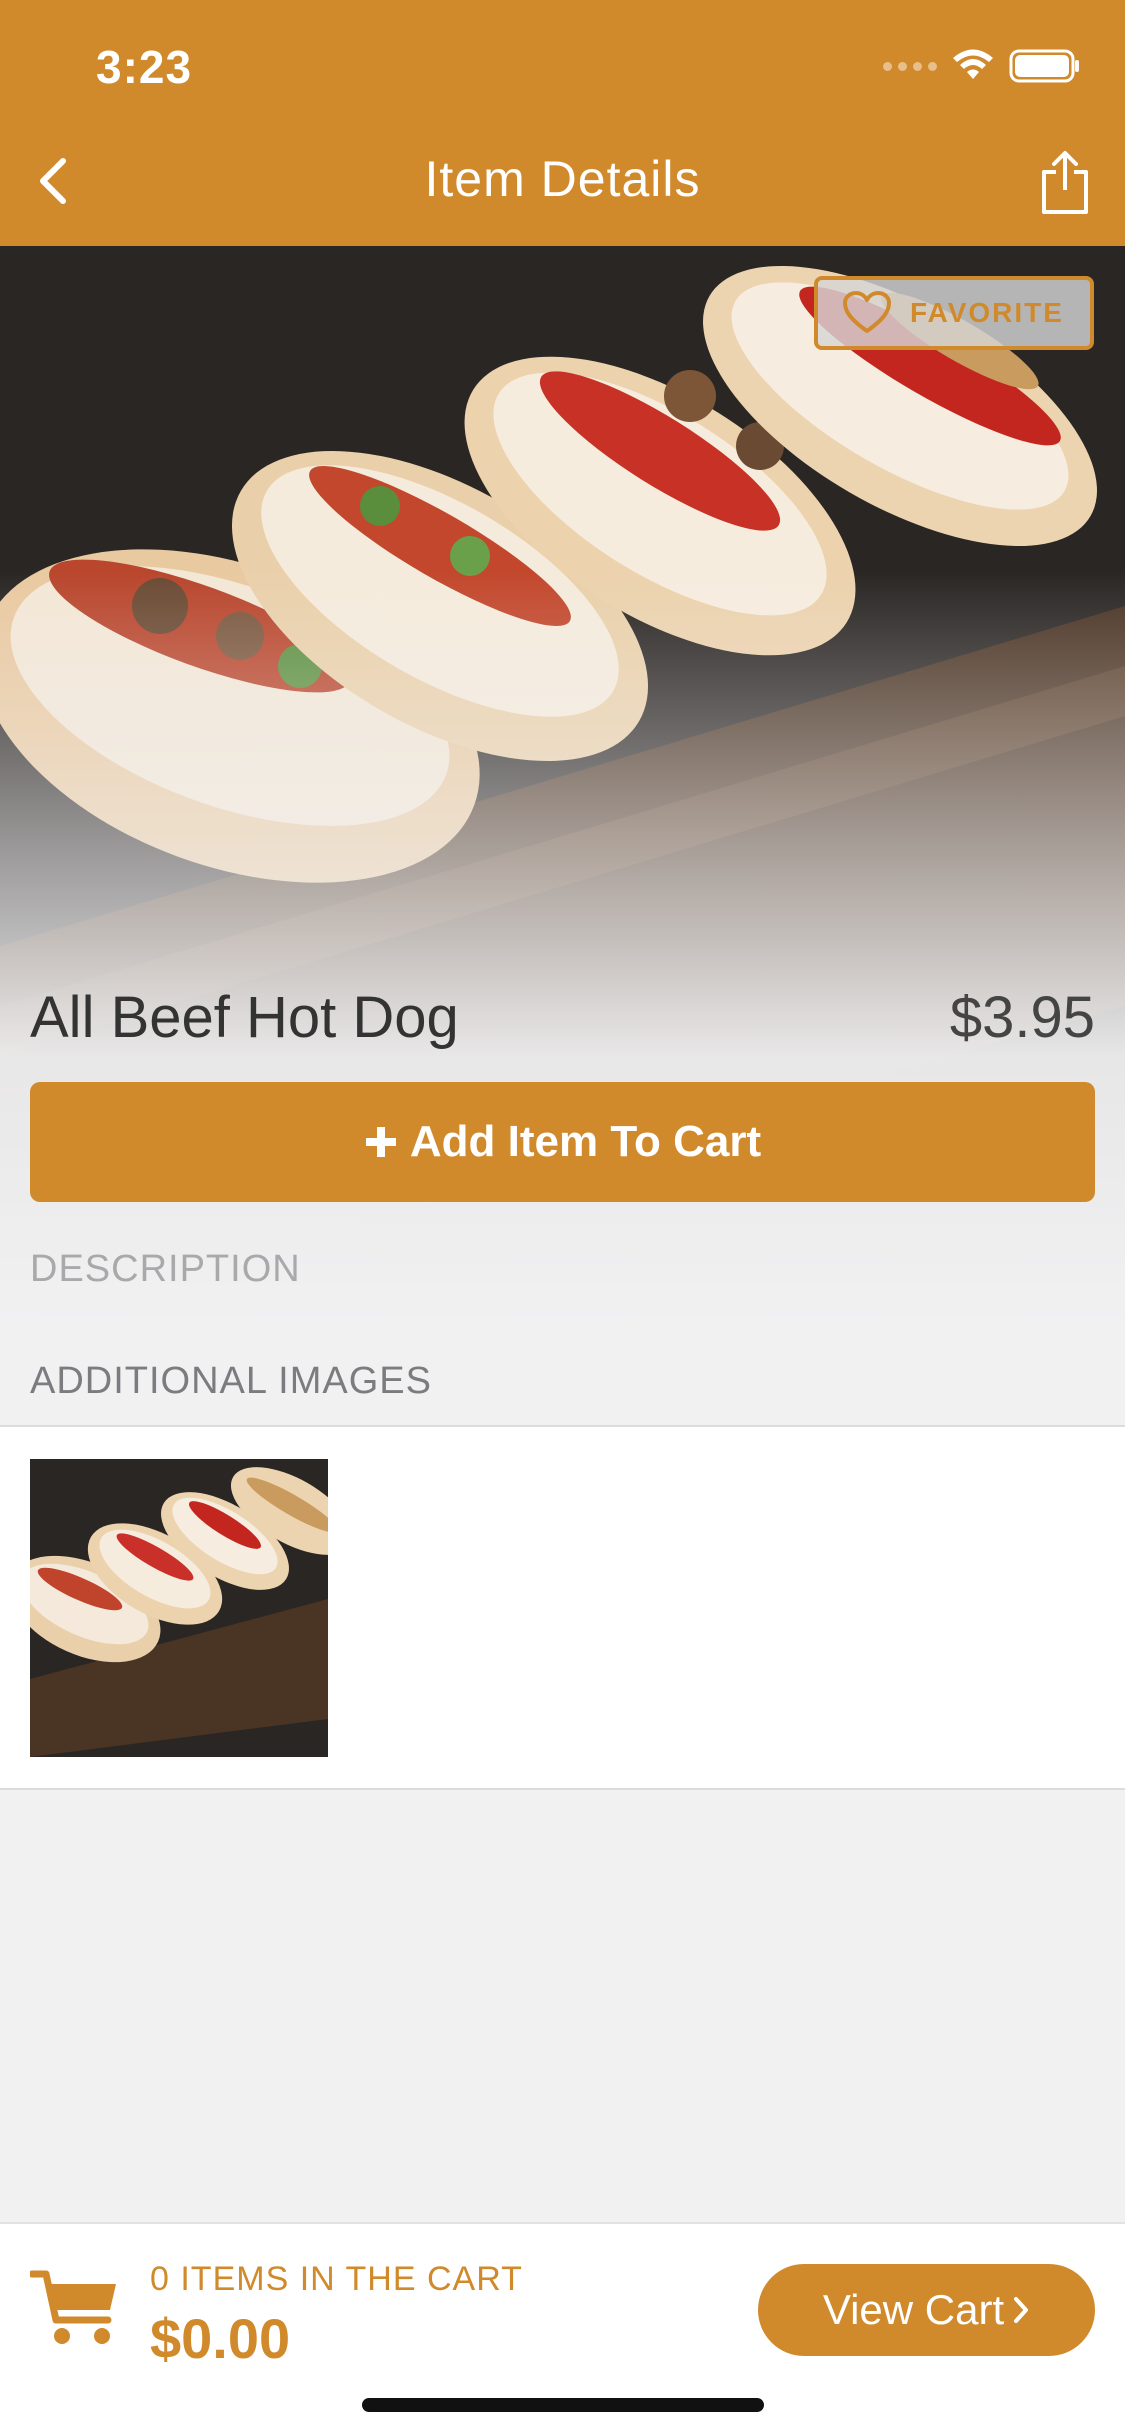  I want to click on share-button, so click(1065, 183).